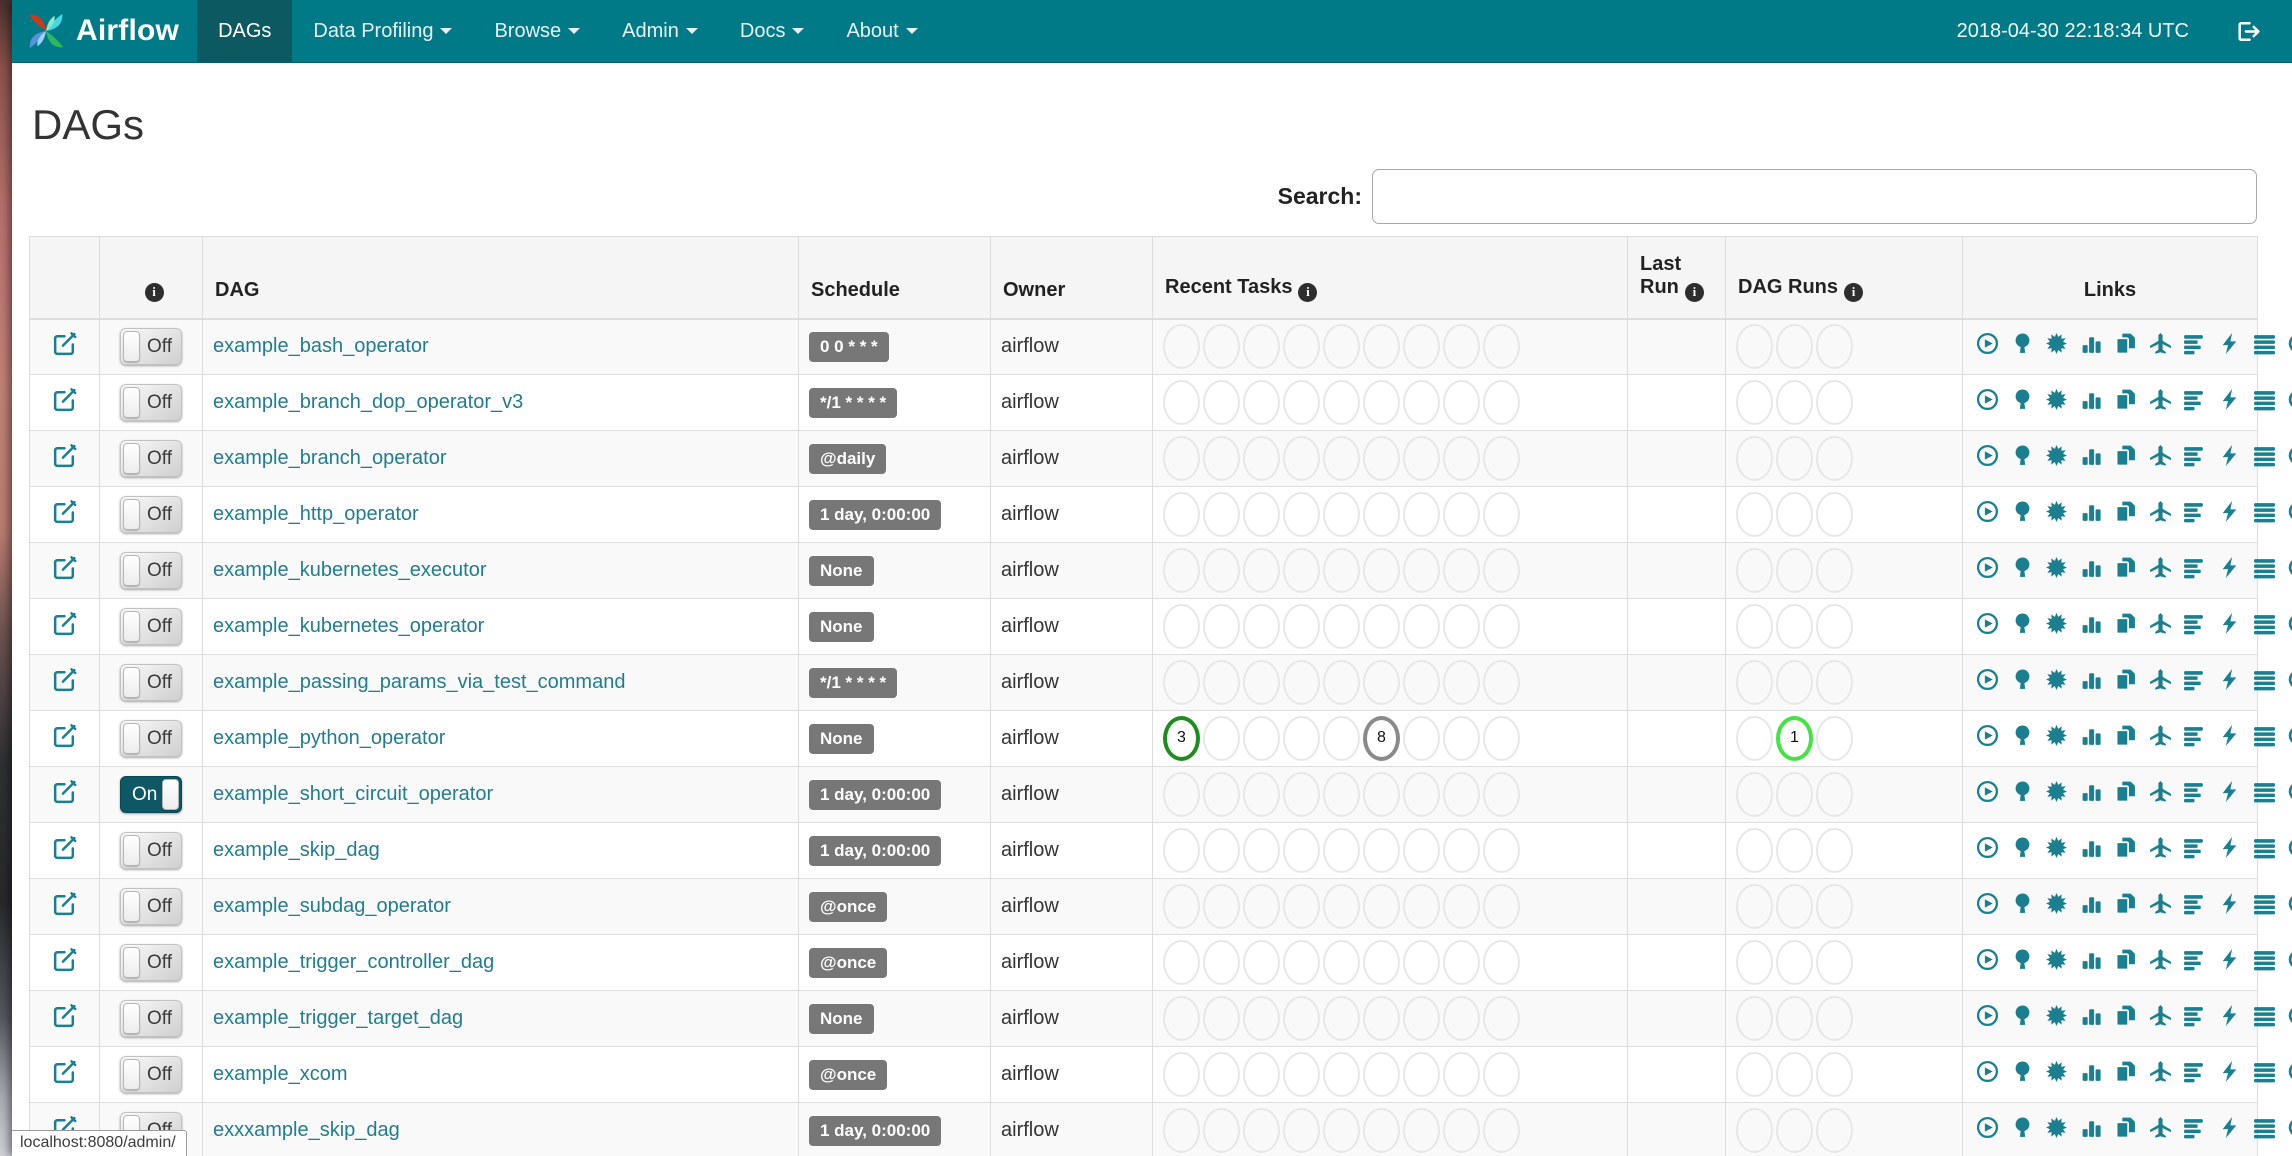 This screenshot has width=2292, height=1156. Describe the element at coordinates (2248, 31) in the screenshot. I see `logout-icon` at that location.